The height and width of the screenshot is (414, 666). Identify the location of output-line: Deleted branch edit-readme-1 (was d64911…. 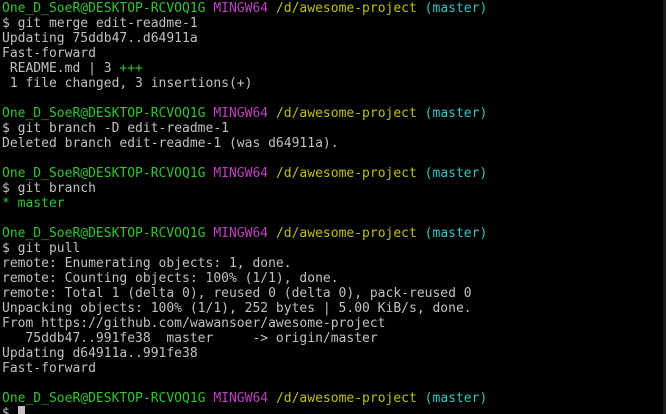
(334, 143).